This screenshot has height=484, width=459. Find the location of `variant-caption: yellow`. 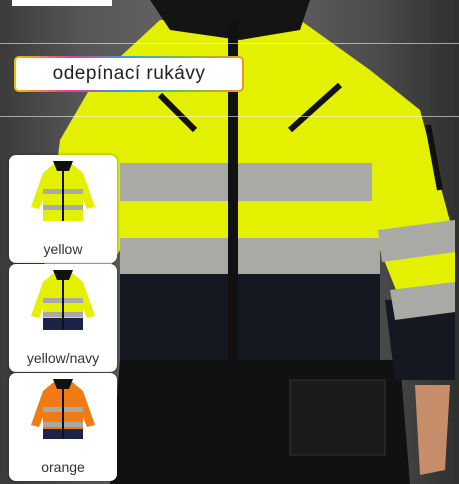

variant-caption: yellow is located at coordinates (63, 249).